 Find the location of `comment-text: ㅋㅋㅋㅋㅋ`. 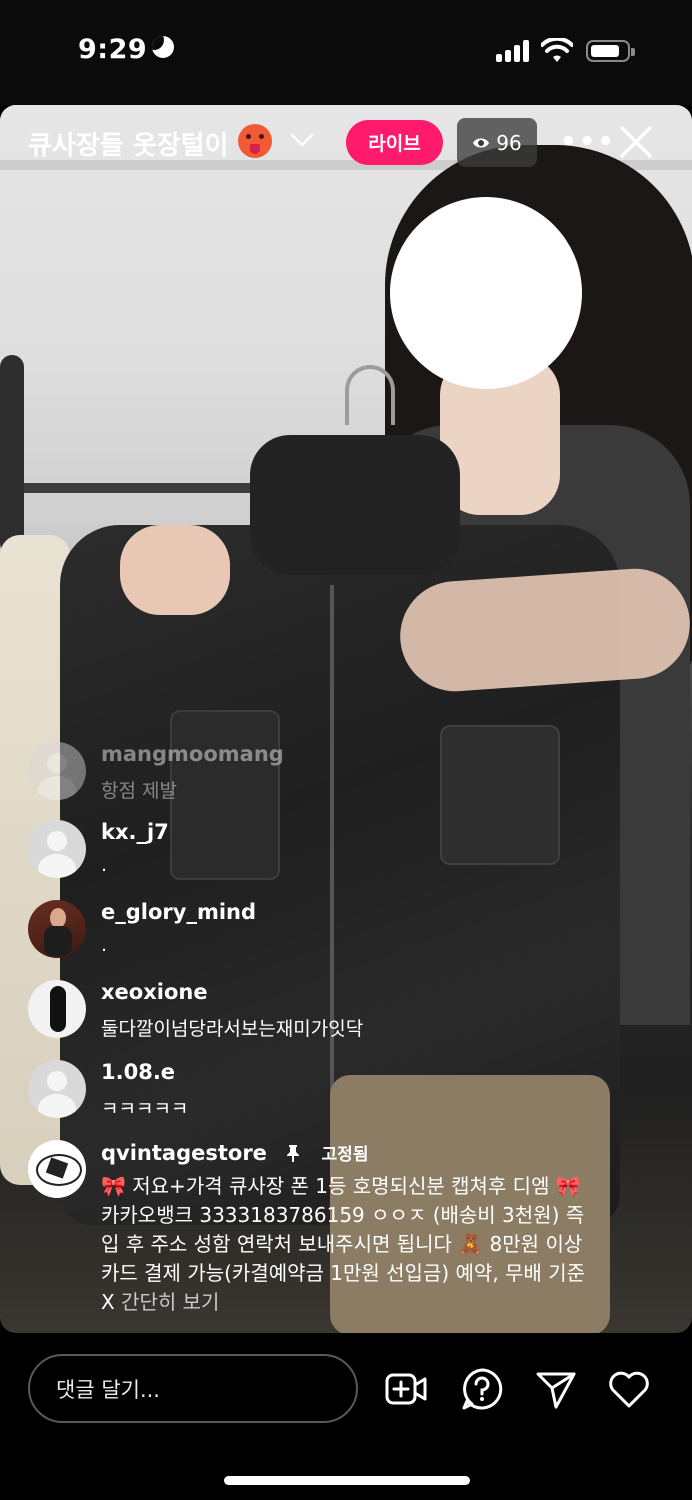

comment-text: ㅋㅋㅋㅋㅋ is located at coordinates (145, 1109).